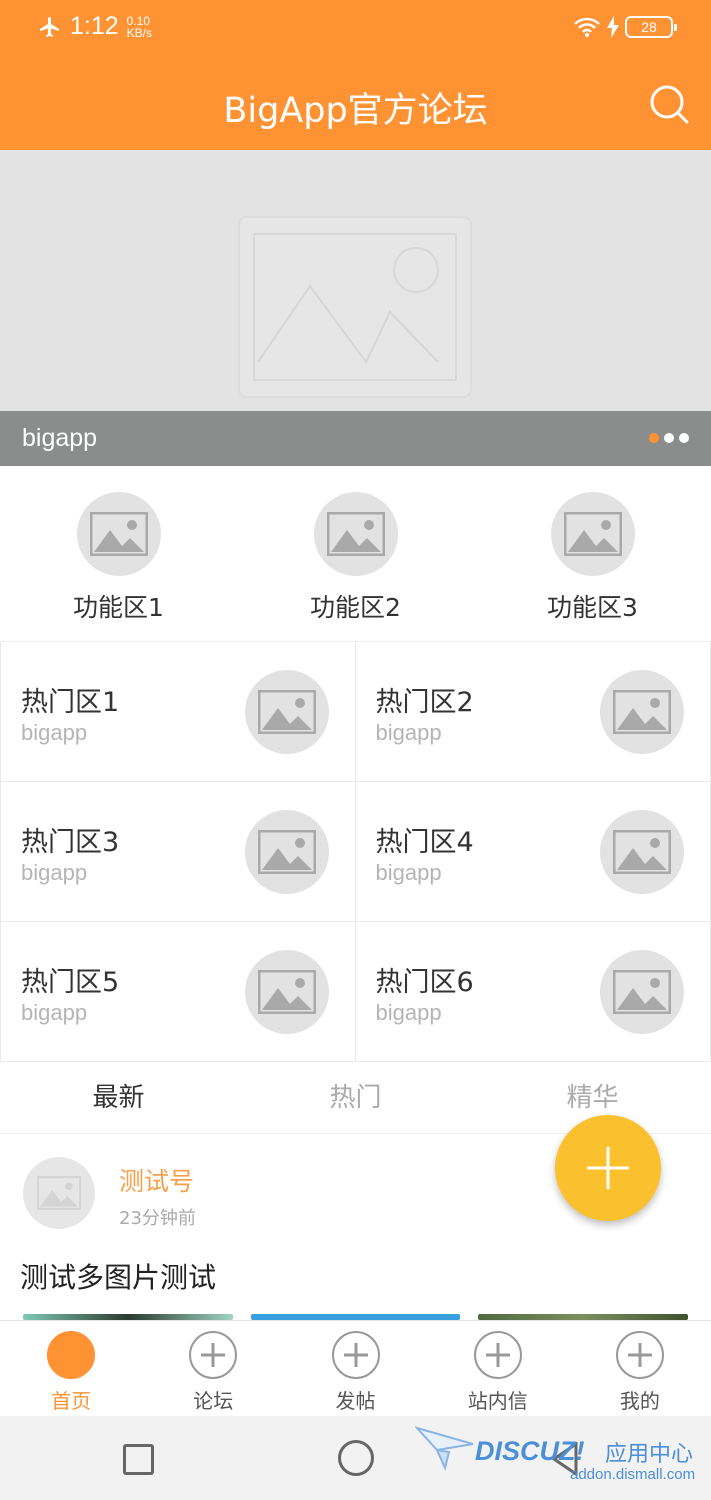 This screenshot has width=711, height=1500. Describe the element at coordinates (592, 607) in the screenshot. I see `function-area-label: 功能区3` at that location.